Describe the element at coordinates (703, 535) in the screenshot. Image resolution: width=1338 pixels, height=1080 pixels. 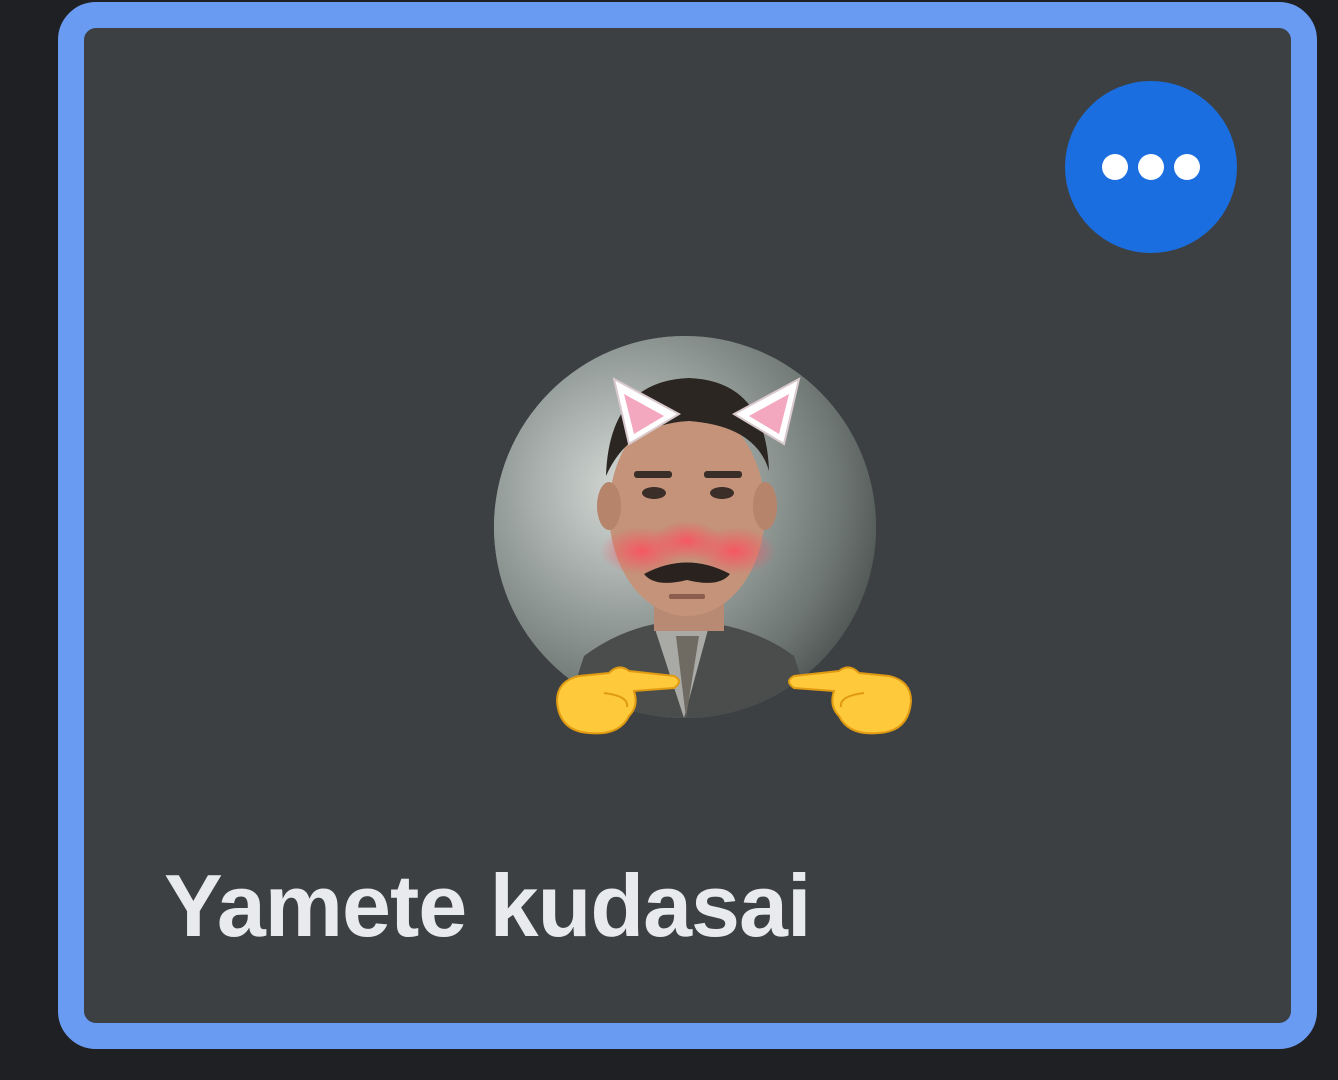
I see `participant-avatar-group` at that location.